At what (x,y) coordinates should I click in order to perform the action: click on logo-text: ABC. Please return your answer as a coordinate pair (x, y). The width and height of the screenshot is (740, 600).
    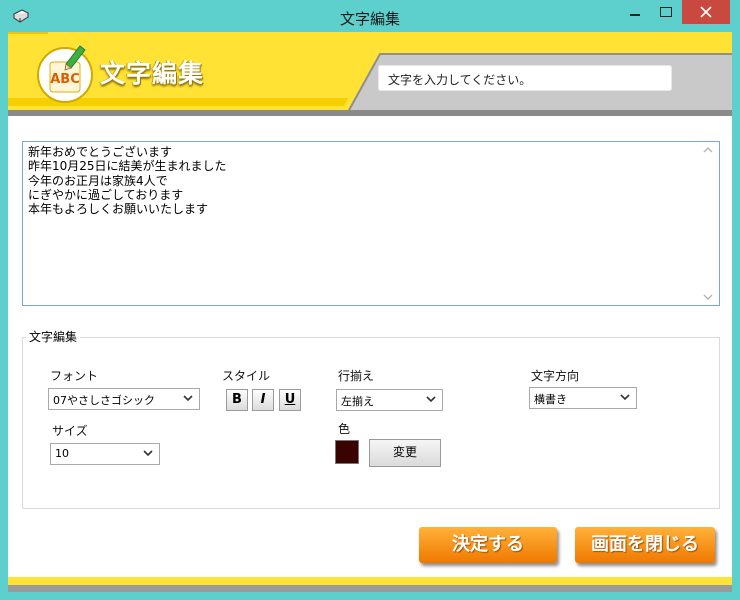
    Looking at the image, I should click on (65, 79).